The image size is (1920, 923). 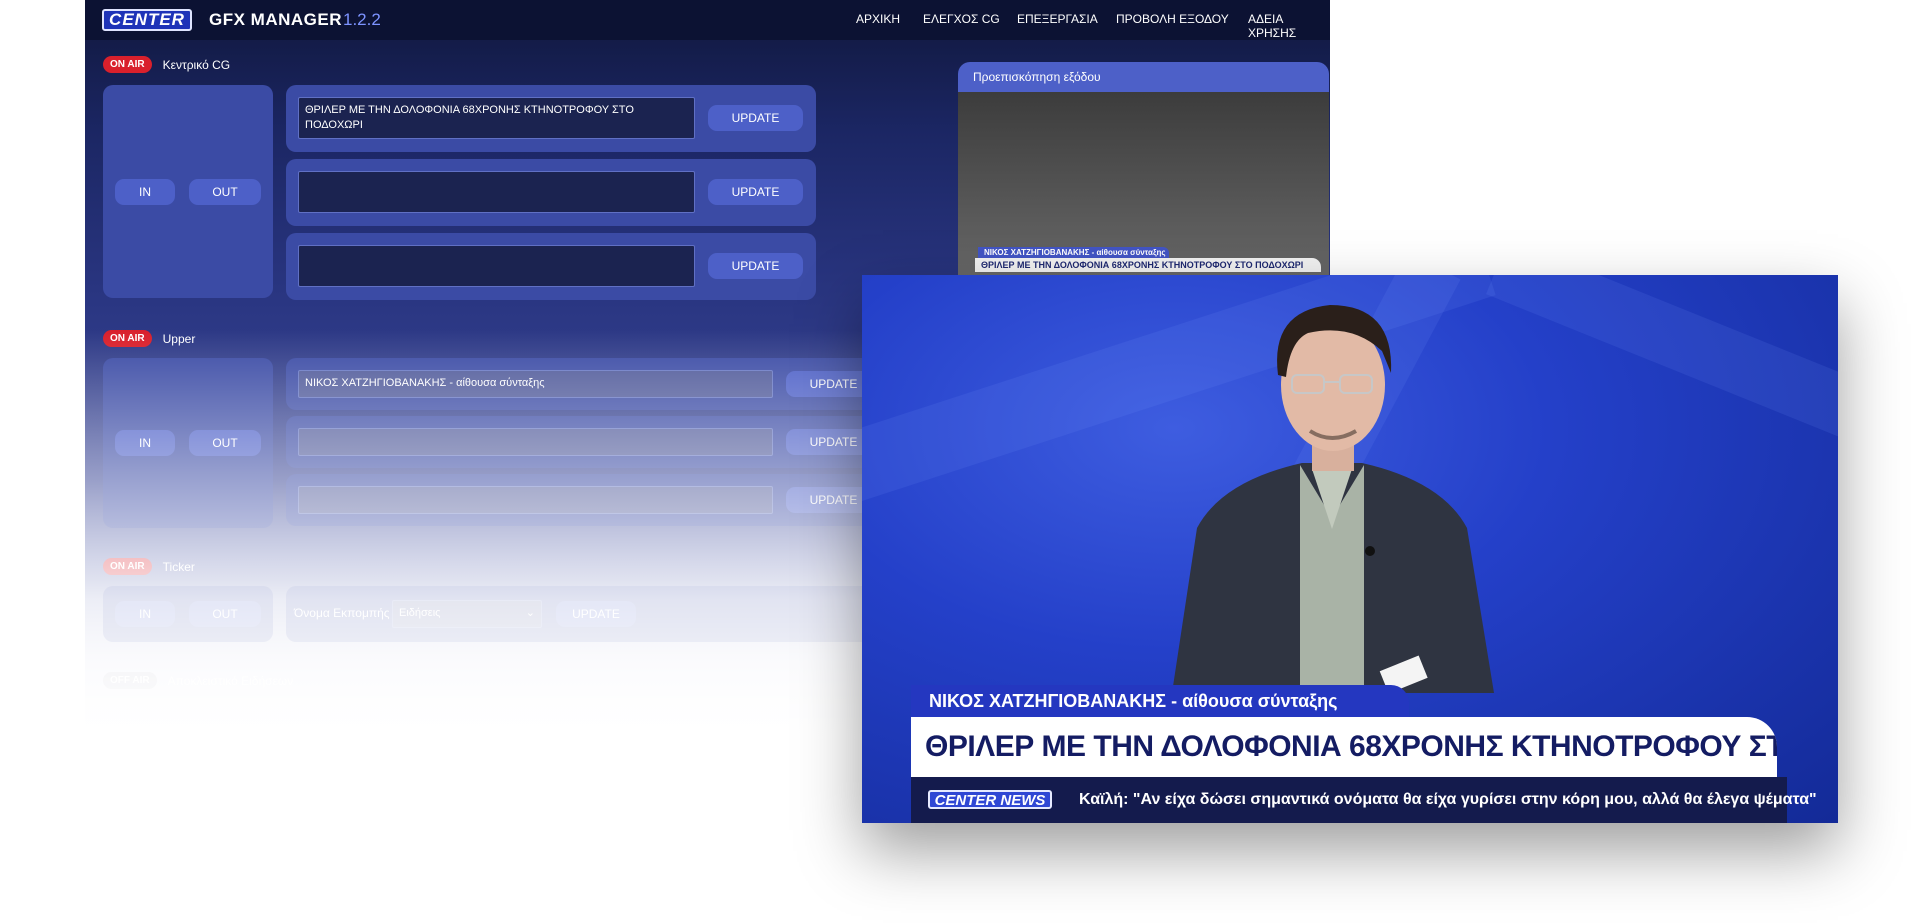 I want to click on app-version: 1.2.2, so click(x=362, y=19).